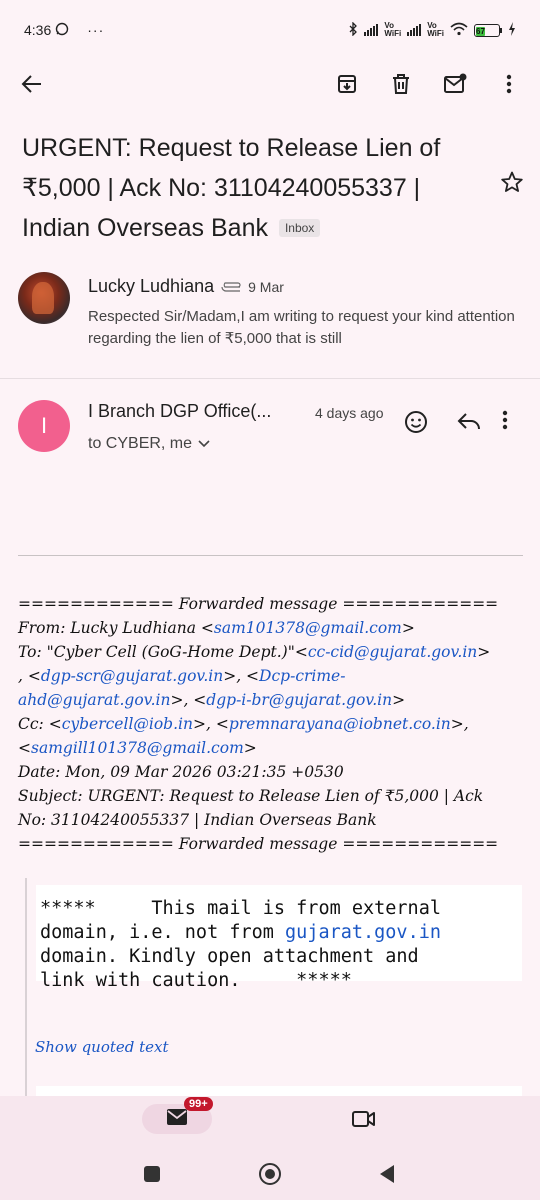 This screenshot has width=540, height=1200. What do you see at coordinates (44, 426) in the screenshot?
I see `avatar: I` at bounding box center [44, 426].